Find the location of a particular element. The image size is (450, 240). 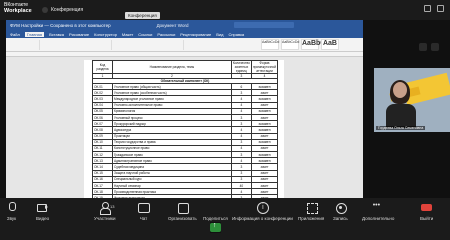

word-tab: Справка is located at coordinates (236, 34).